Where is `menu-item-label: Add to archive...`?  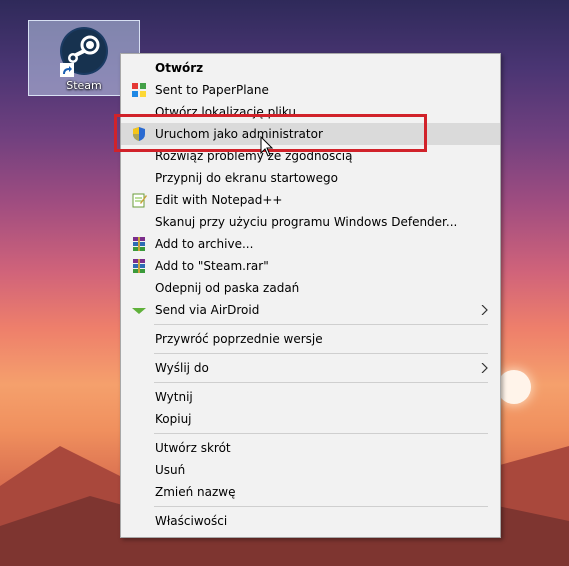 menu-item-label: Add to archive... is located at coordinates (204, 244).